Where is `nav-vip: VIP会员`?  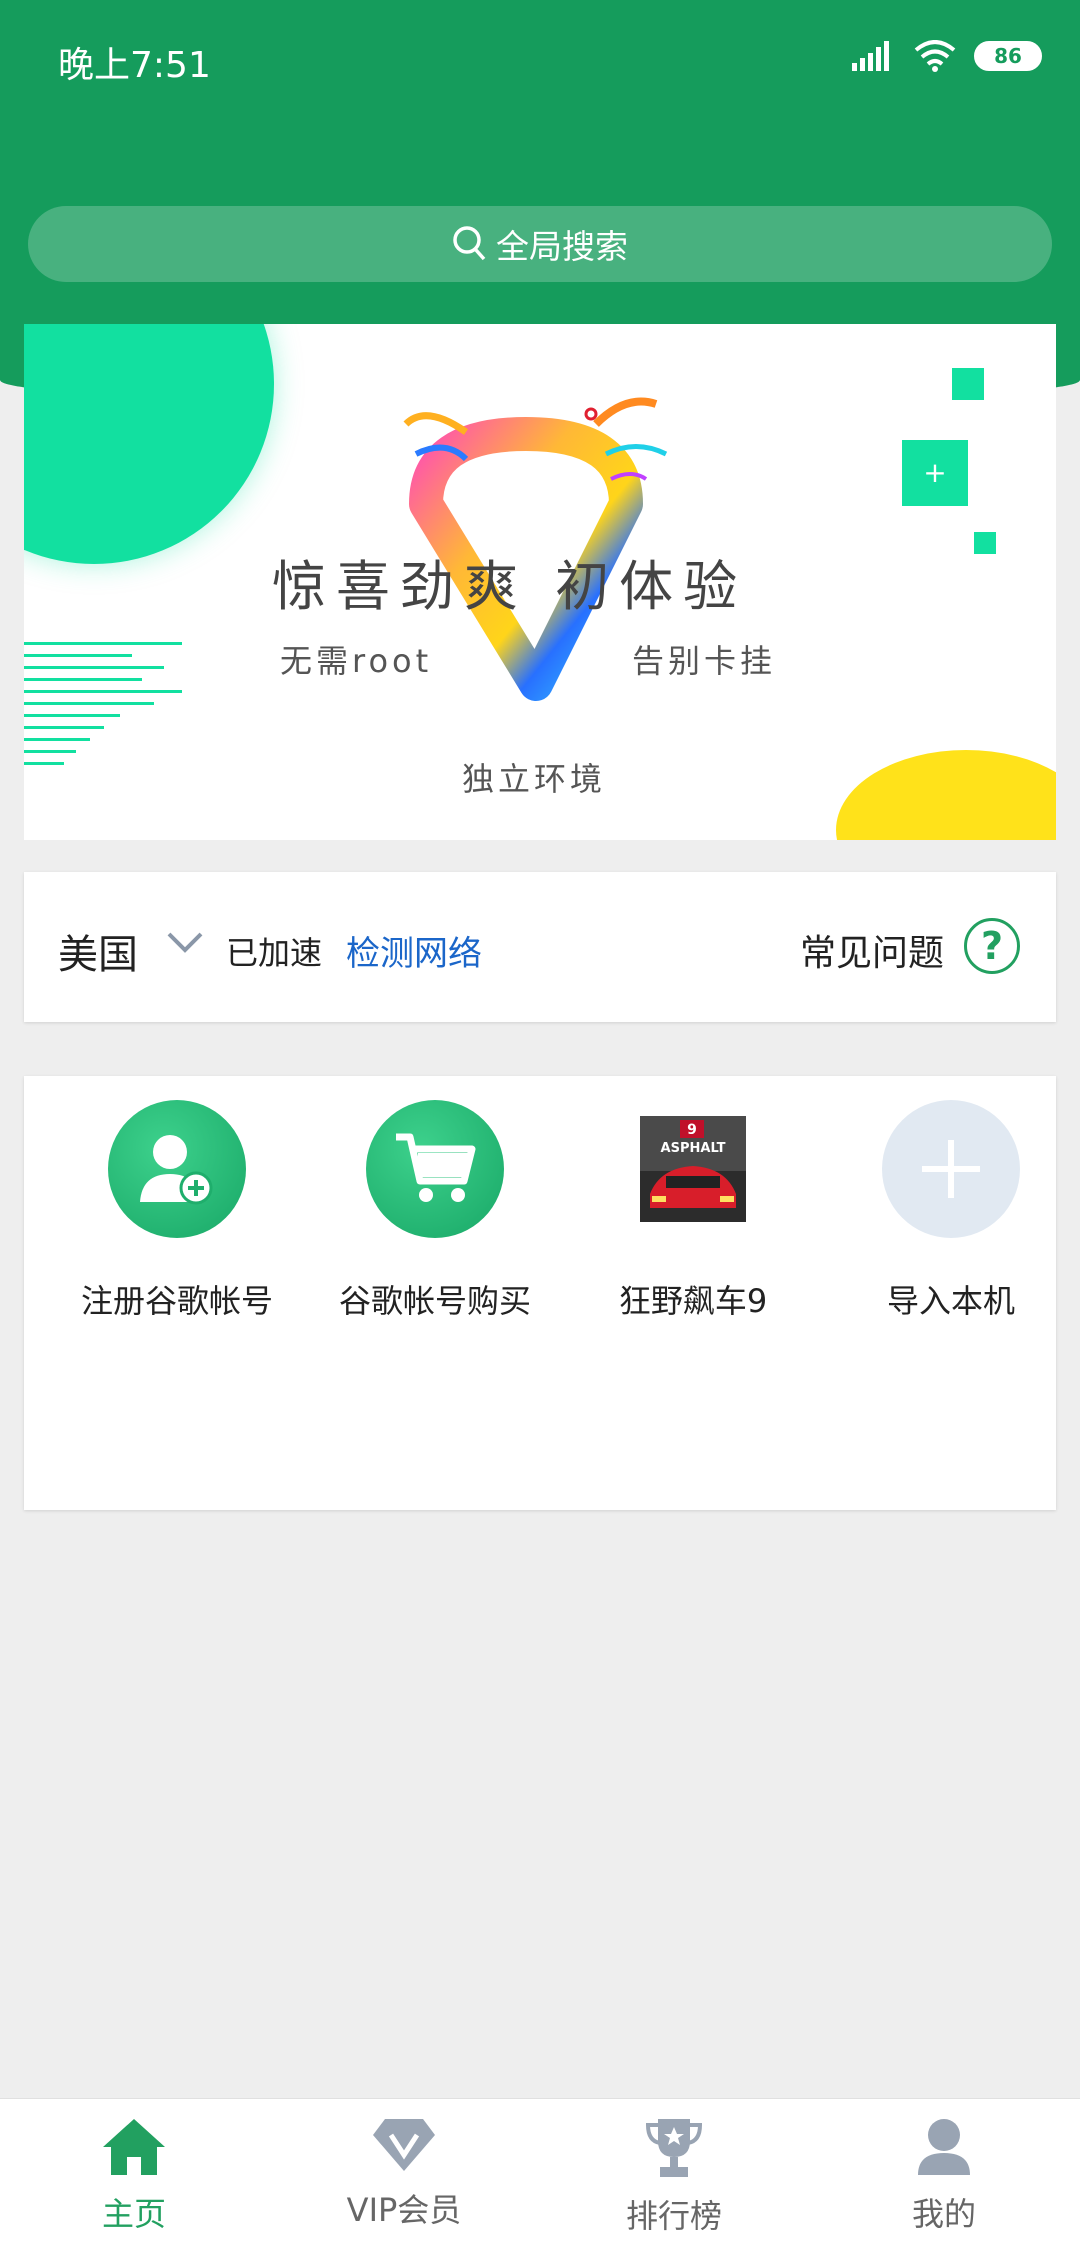 nav-vip: VIP会员 is located at coordinates (404, 2174).